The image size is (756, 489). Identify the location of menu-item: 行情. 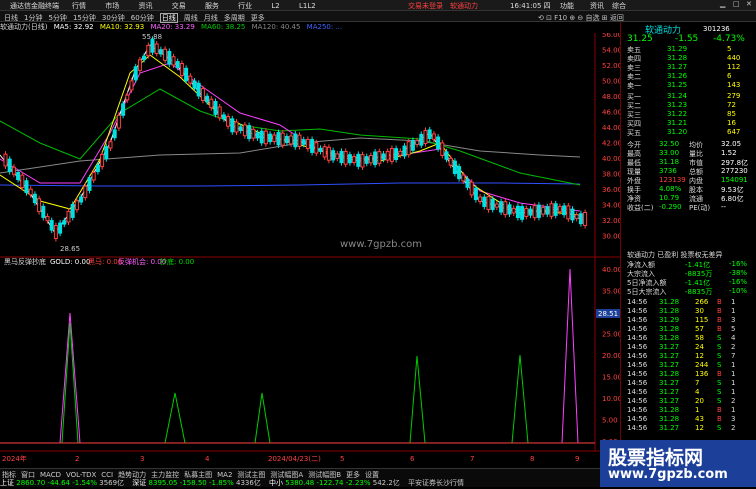
(79, 6).